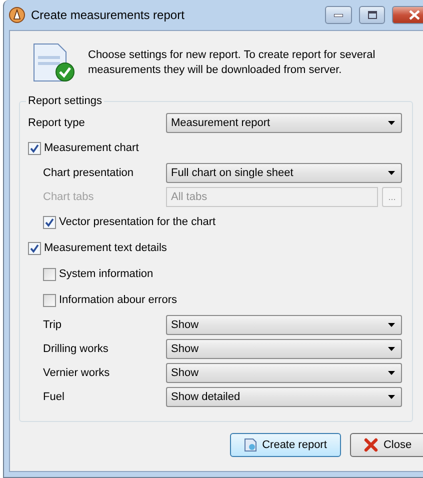 This screenshot has height=478, width=423. Describe the element at coordinates (53, 325) in the screenshot. I see `field-label: Trip` at that location.